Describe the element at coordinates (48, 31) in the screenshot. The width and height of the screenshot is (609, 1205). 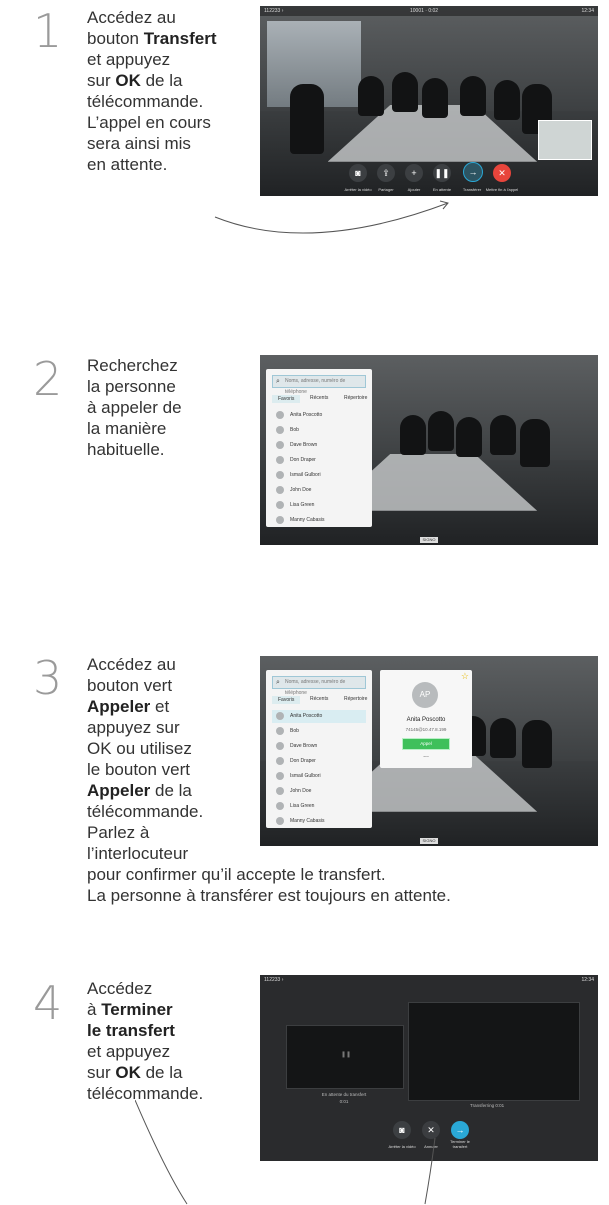
I see `step-number: 1` at that location.